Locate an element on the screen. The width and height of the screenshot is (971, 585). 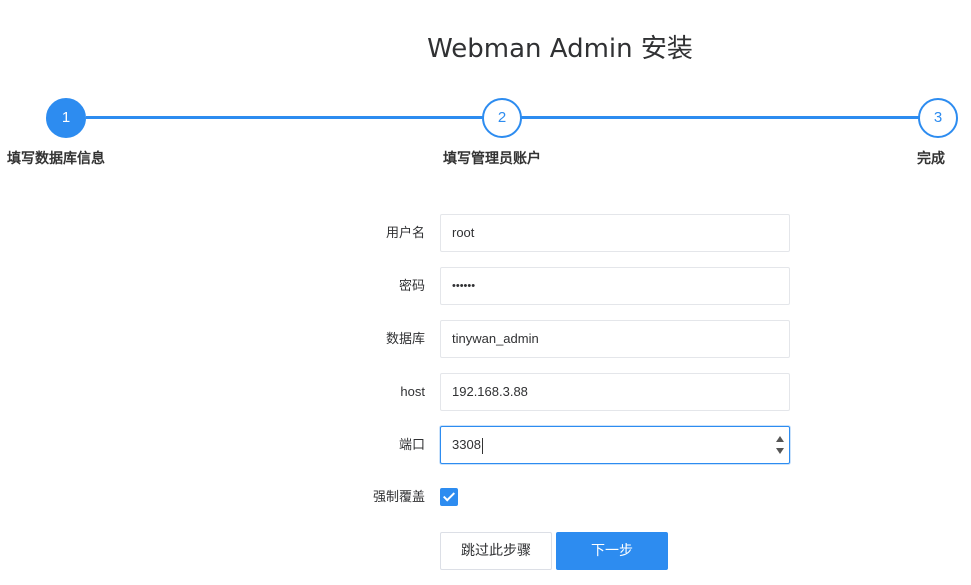
database-label: 数据库 is located at coordinates (405, 338).